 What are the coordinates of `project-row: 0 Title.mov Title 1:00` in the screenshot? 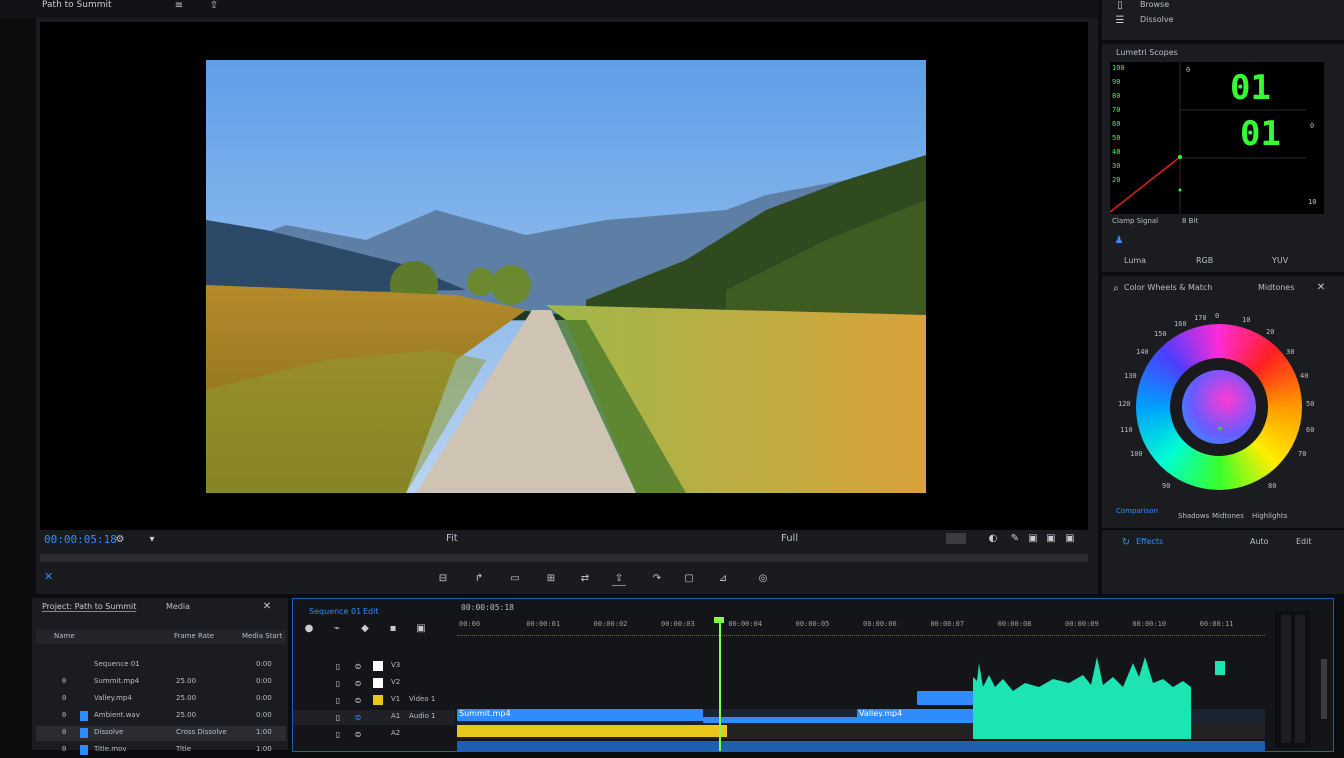 It's located at (161, 750).